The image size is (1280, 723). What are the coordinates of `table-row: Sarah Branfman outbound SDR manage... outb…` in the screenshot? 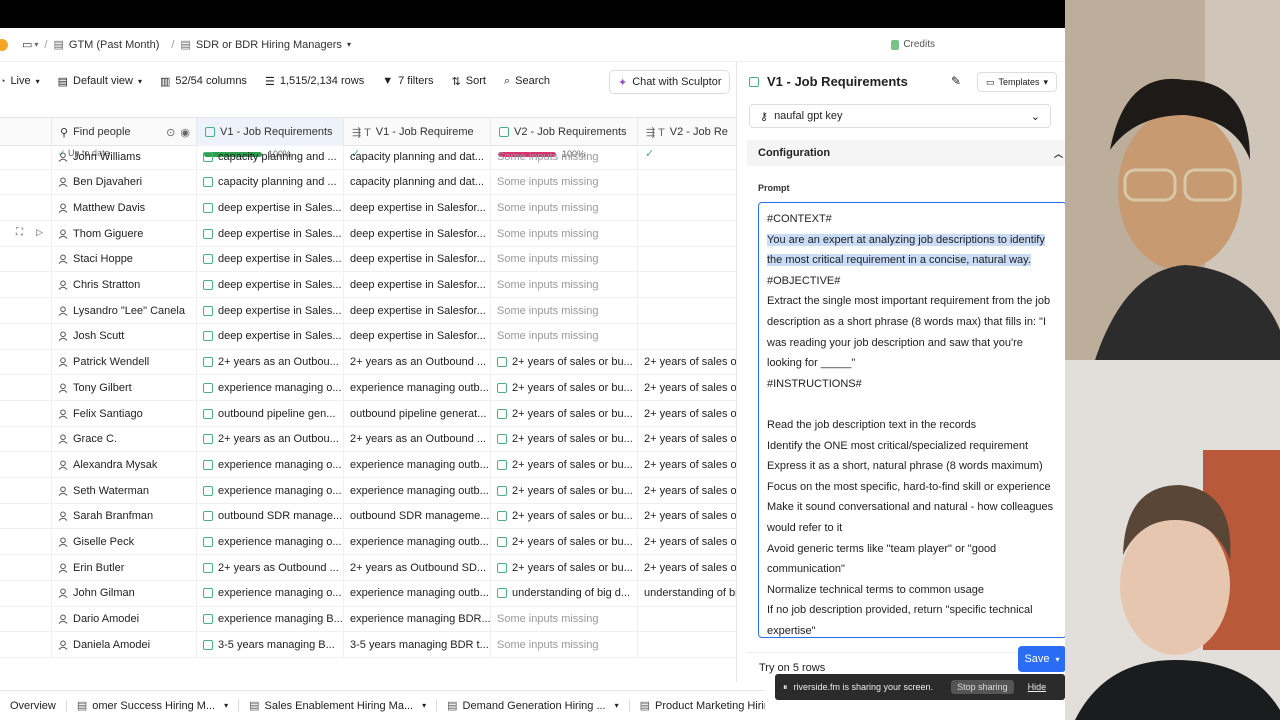 It's located at (370, 516).